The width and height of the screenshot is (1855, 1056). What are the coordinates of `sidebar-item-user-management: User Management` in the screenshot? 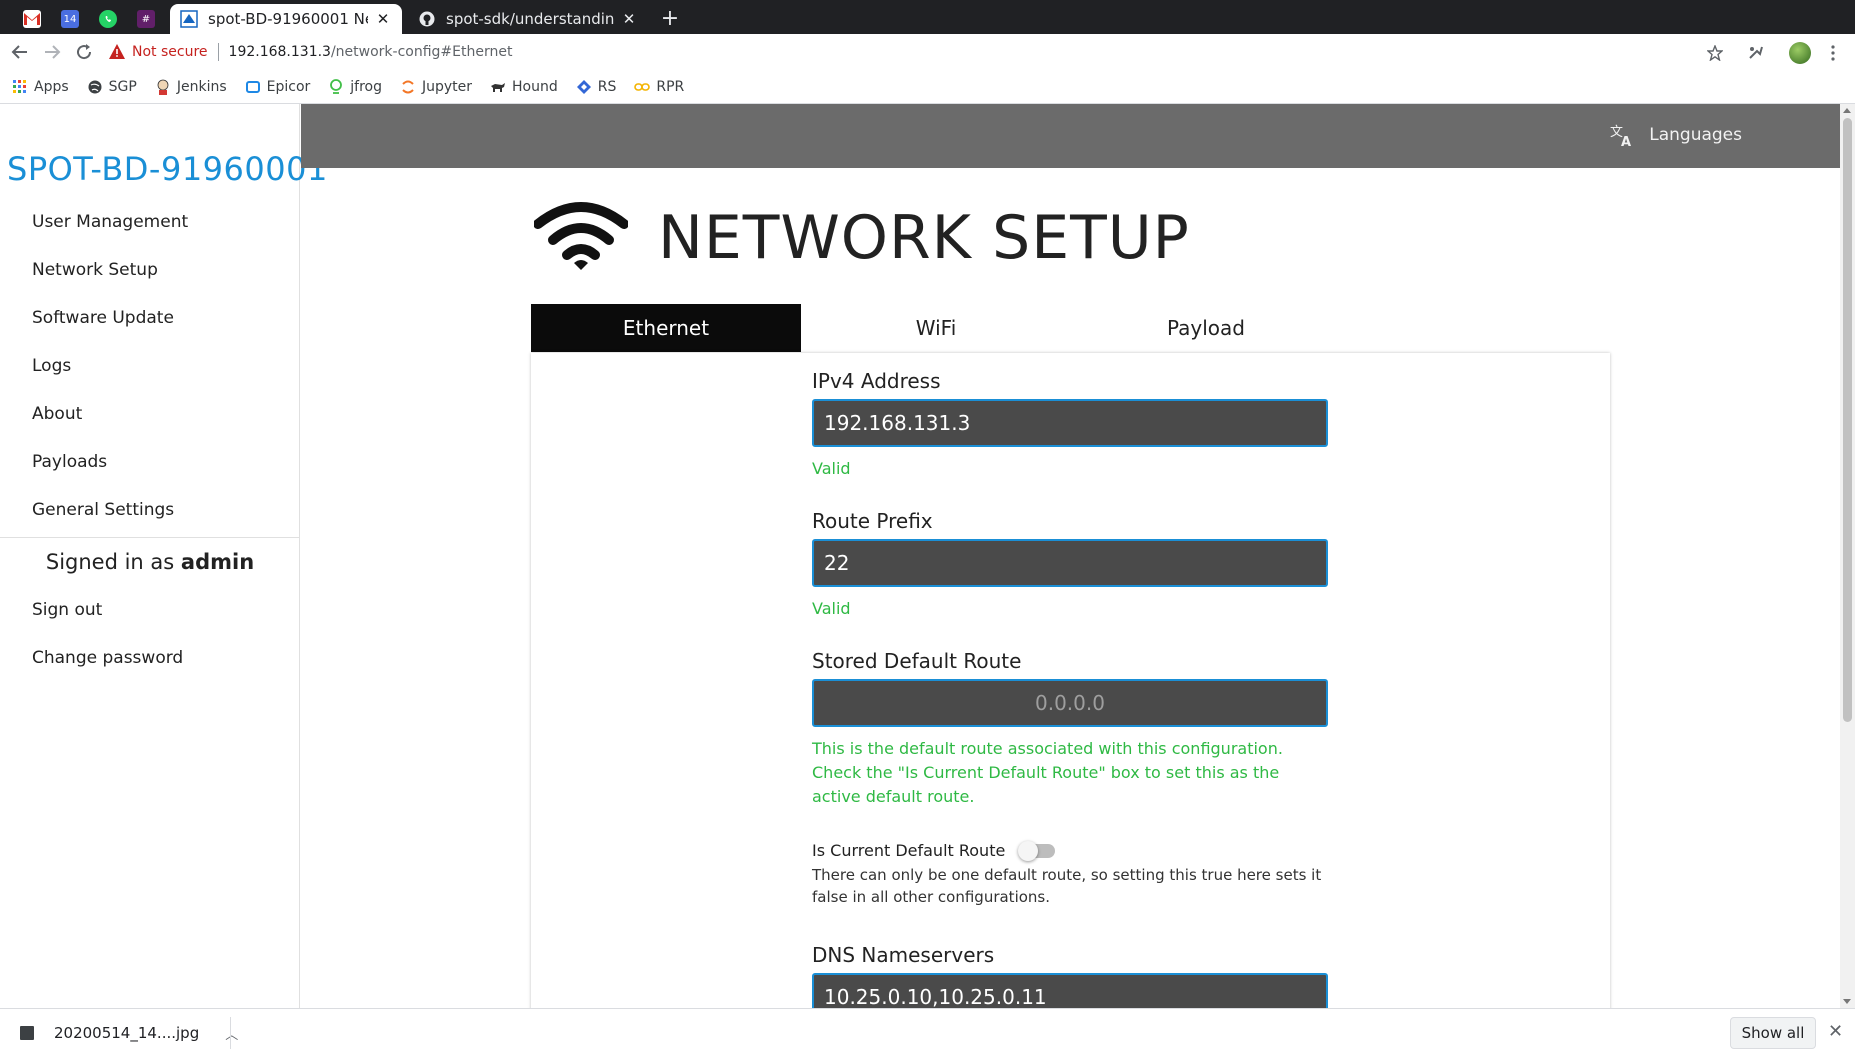 It's located at (150, 224).